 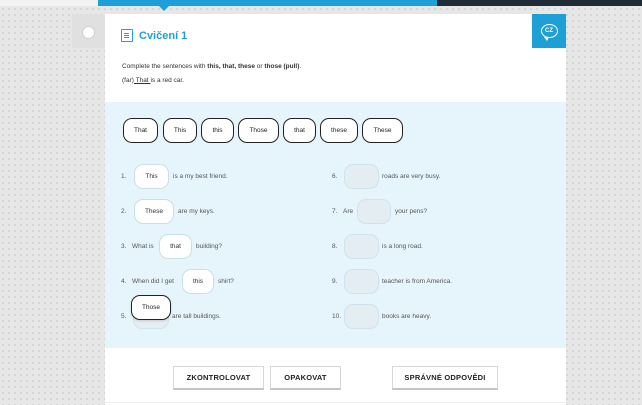 What do you see at coordinates (335, 402) in the screenshot?
I see `panel-bottom-divider` at bounding box center [335, 402].